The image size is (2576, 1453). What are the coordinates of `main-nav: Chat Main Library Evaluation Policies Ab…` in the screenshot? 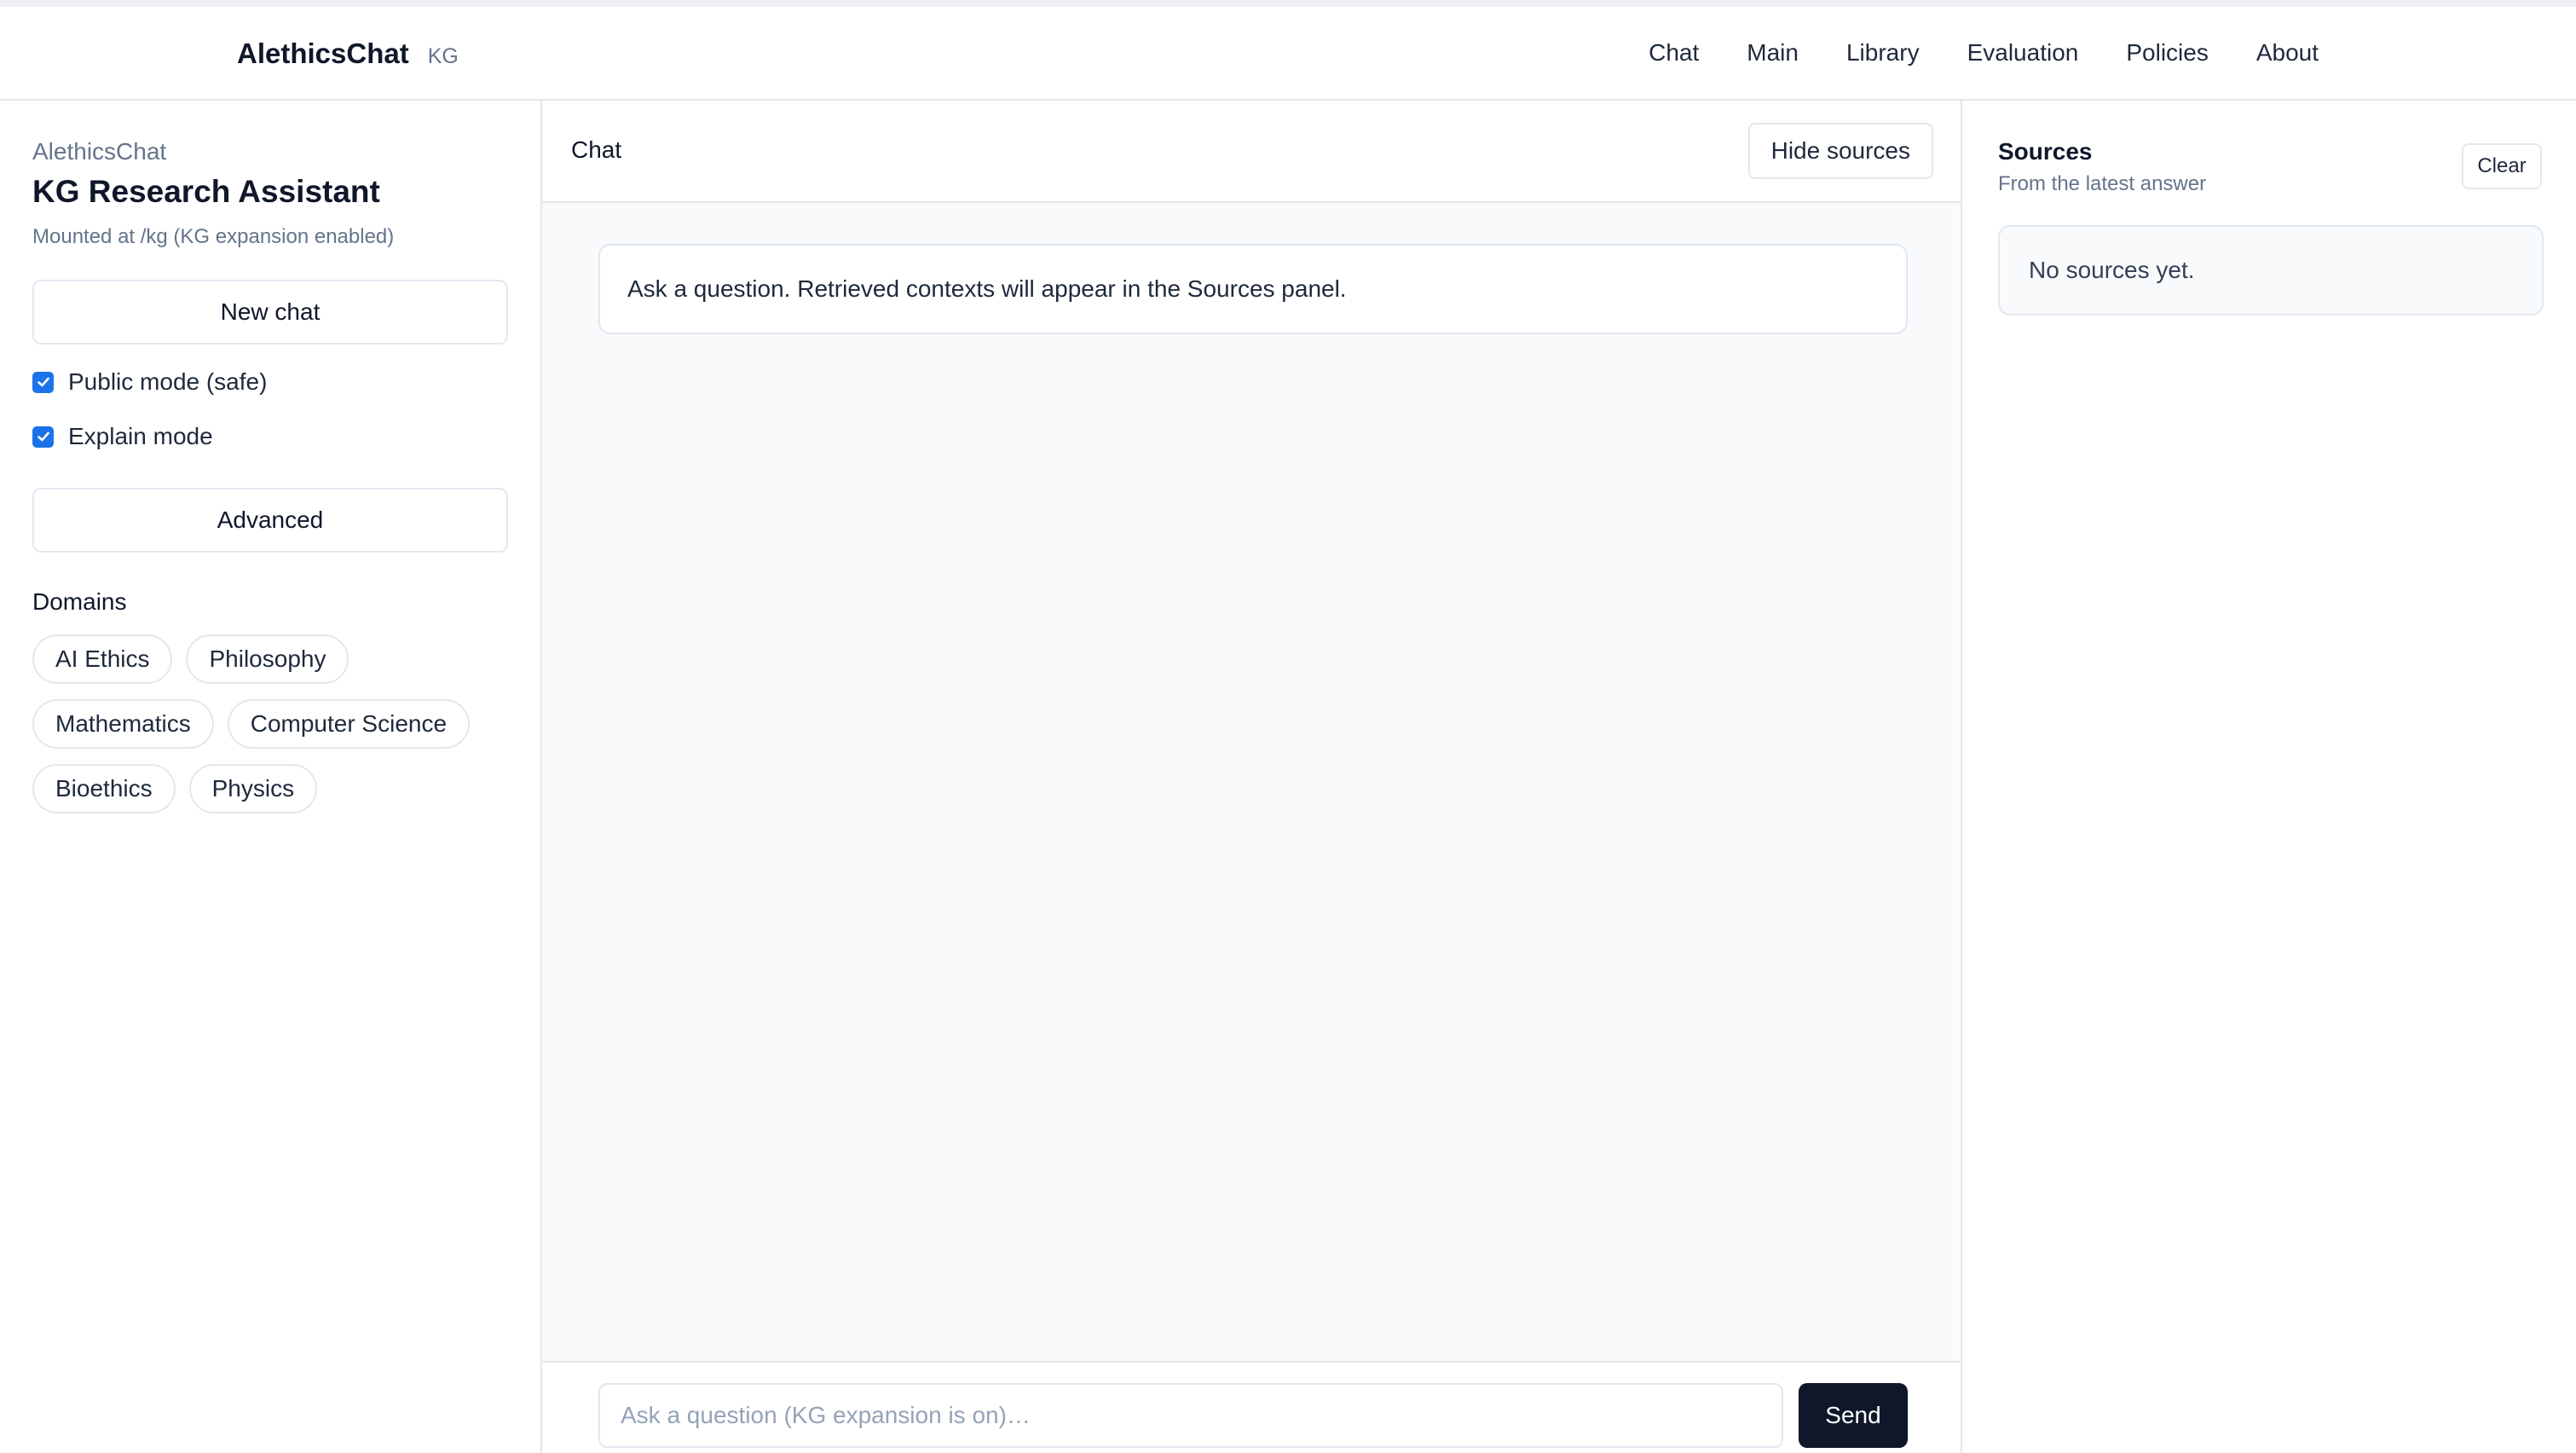 It's located at (1984, 53).